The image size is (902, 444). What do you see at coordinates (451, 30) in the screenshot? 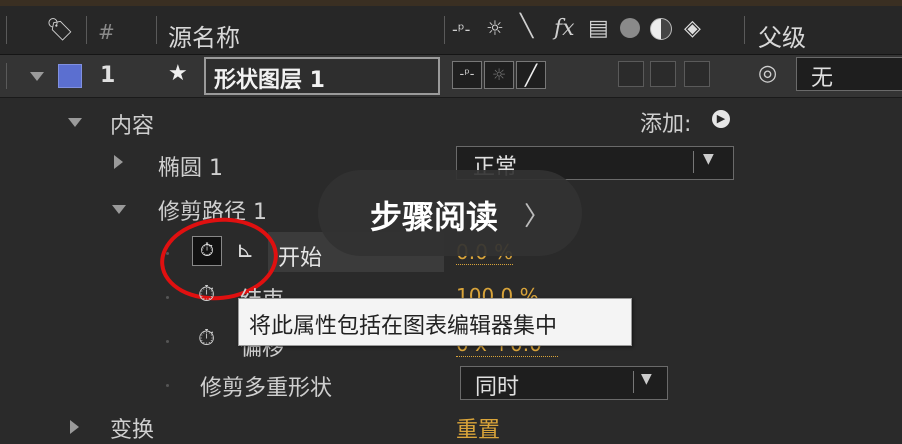
I see `column-header: 🏷 # 源名称 -ᵖ- ☼ ╲ fx ▤ ◈ 父级` at bounding box center [451, 30].